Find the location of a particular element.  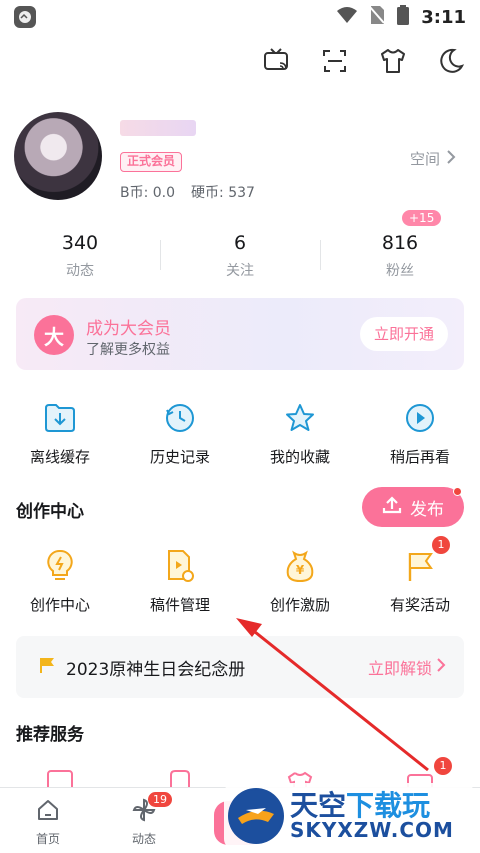

stat-fans: +15 816 粉丝 is located at coordinates (400, 246).